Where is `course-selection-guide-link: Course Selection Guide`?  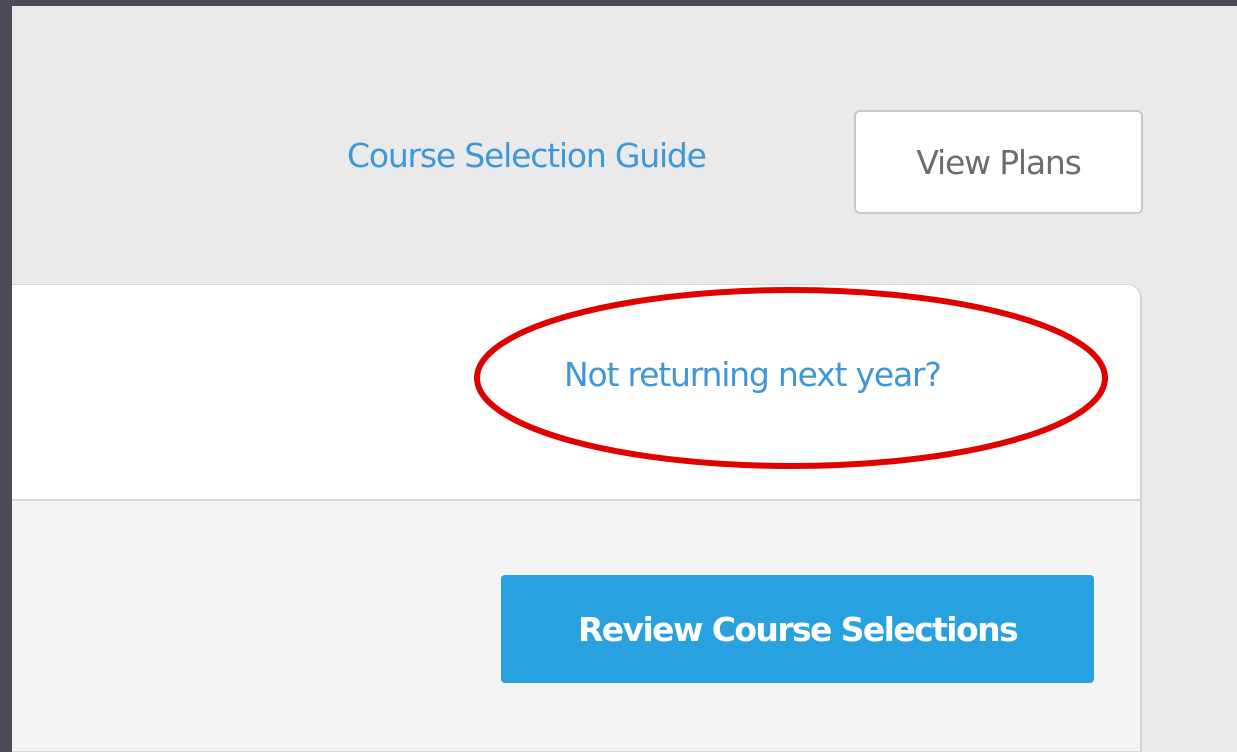 course-selection-guide-link: Course Selection Guide is located at coordinates (527, 155).